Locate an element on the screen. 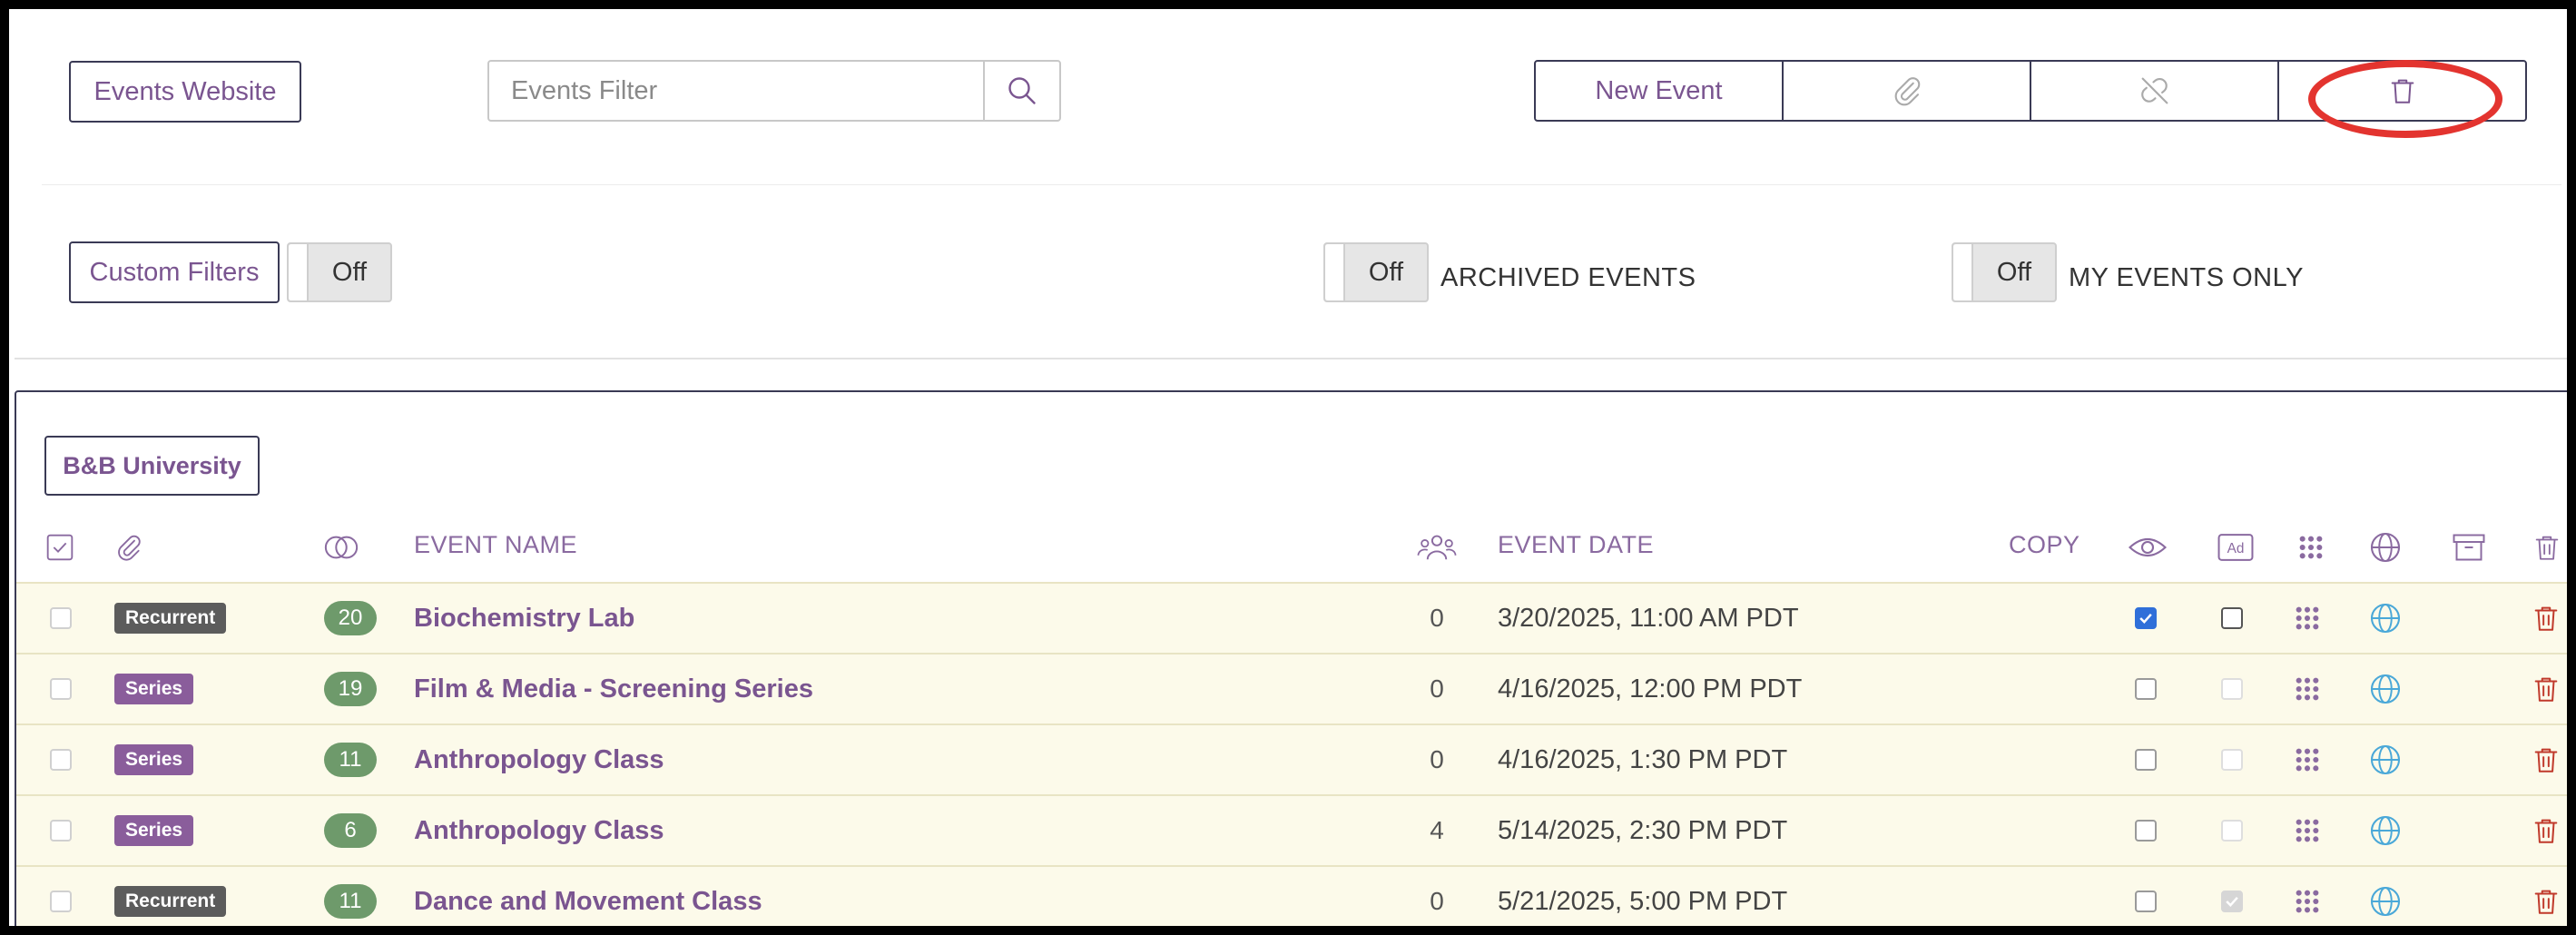  search-button is located at coordinates (1022, 91).